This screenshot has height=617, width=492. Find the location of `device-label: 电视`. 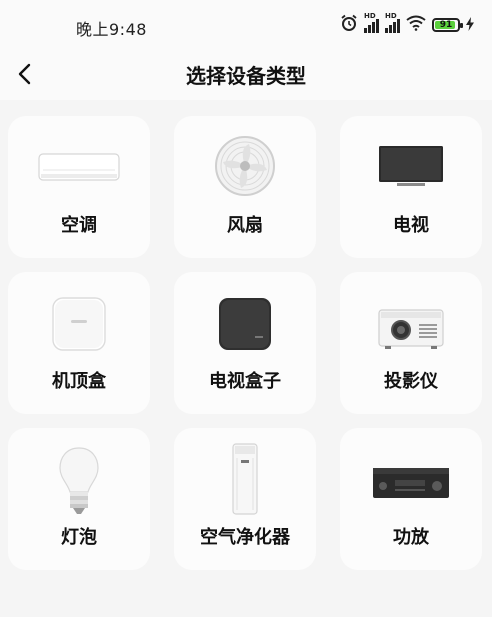

device-label: 电视 is located at coordinates (411, 225).